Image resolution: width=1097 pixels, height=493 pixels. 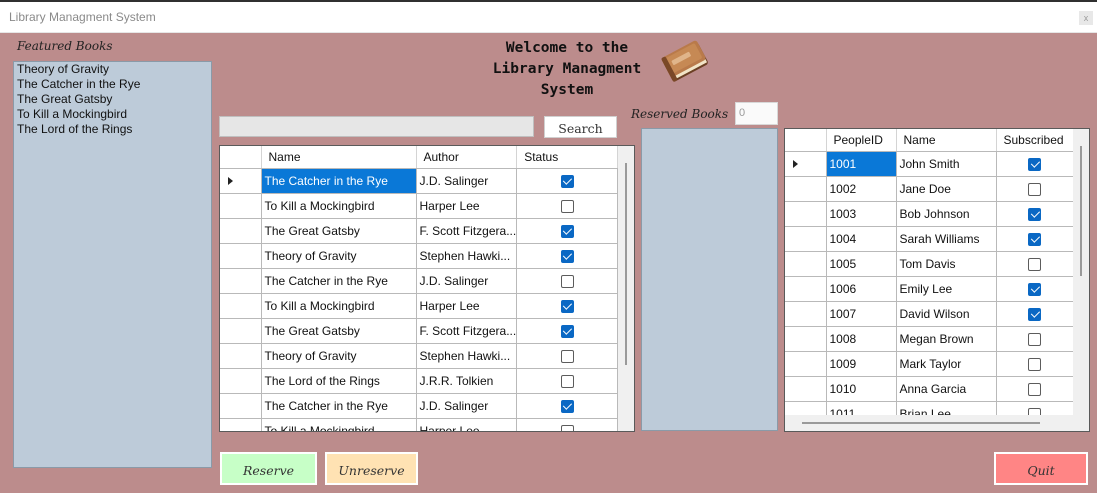 What do you see at coordinates (548, 16) in the screenshot?
I see `title-bar: Library Managment System x` at bounding box center [548, 16].